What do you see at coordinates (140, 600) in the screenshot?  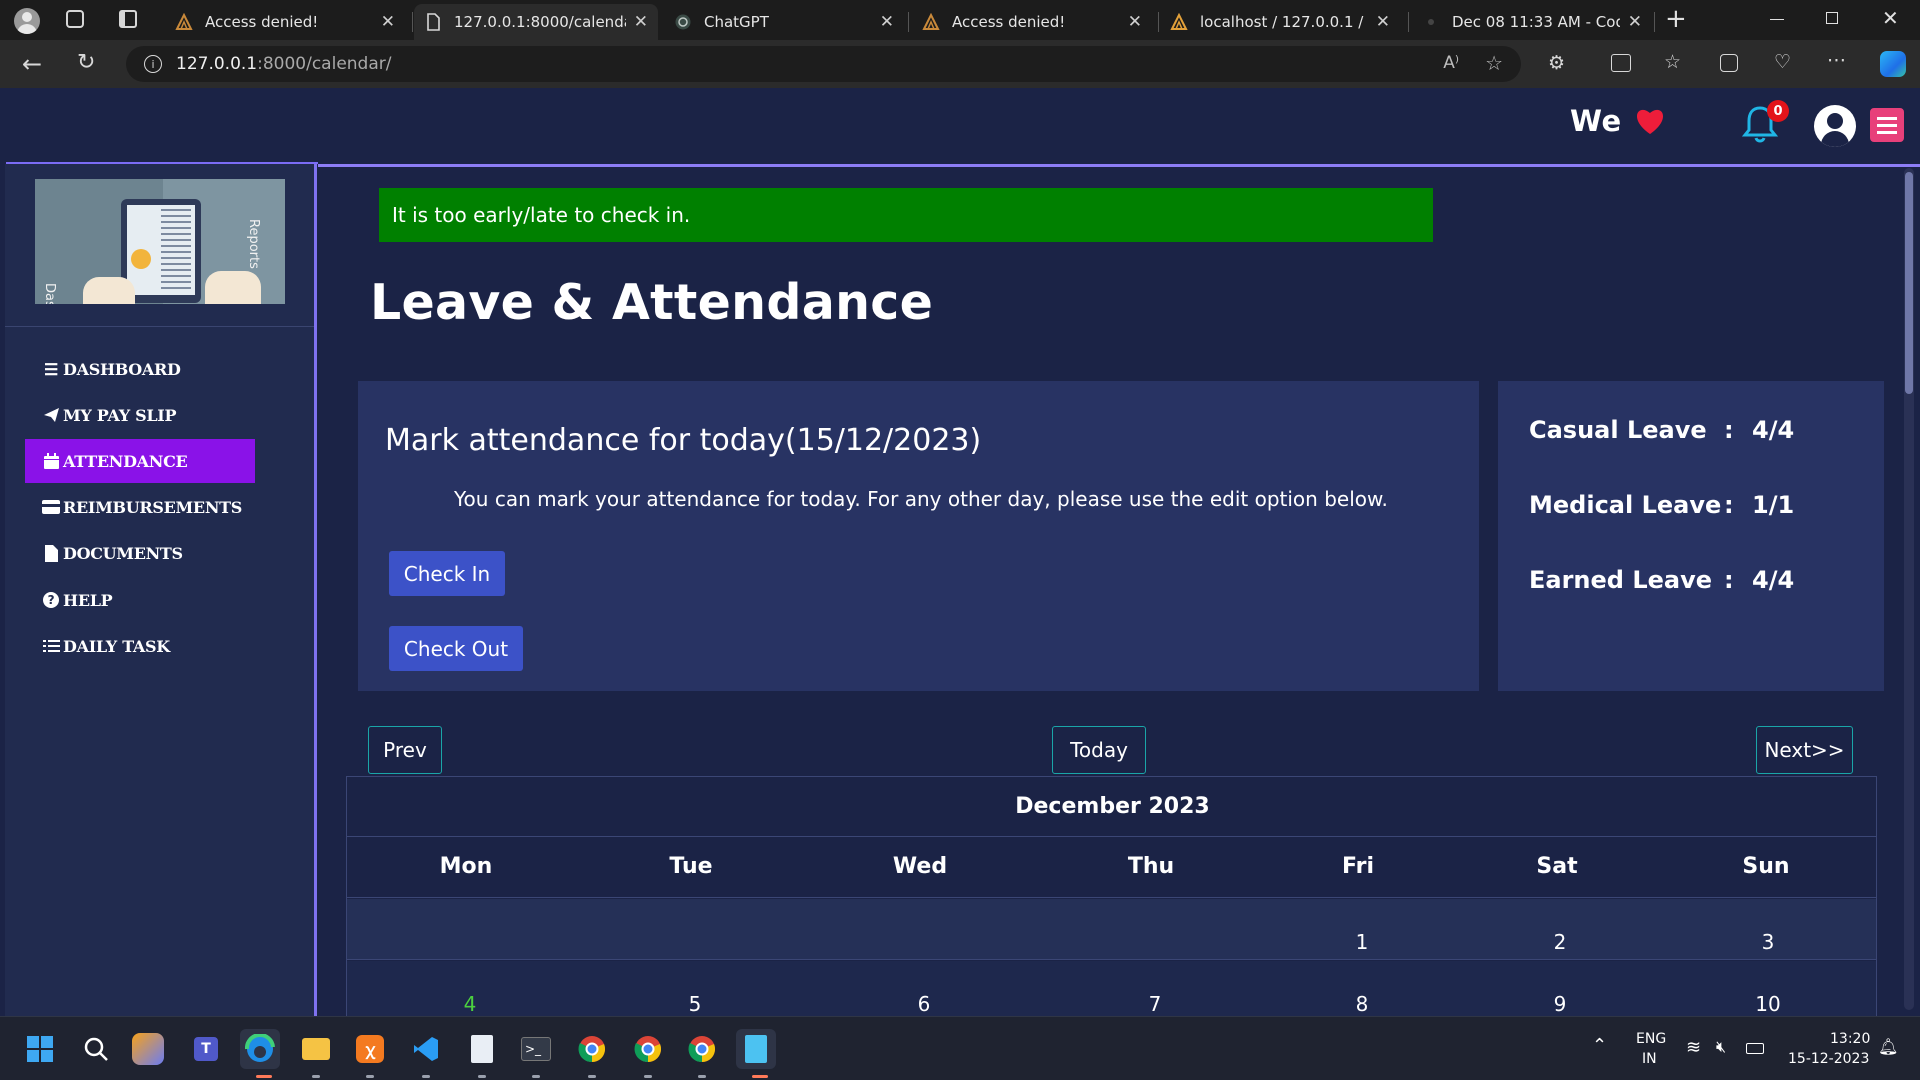 I see `sidebar-item-help: ? HELP` at bounding box center [140, 600].